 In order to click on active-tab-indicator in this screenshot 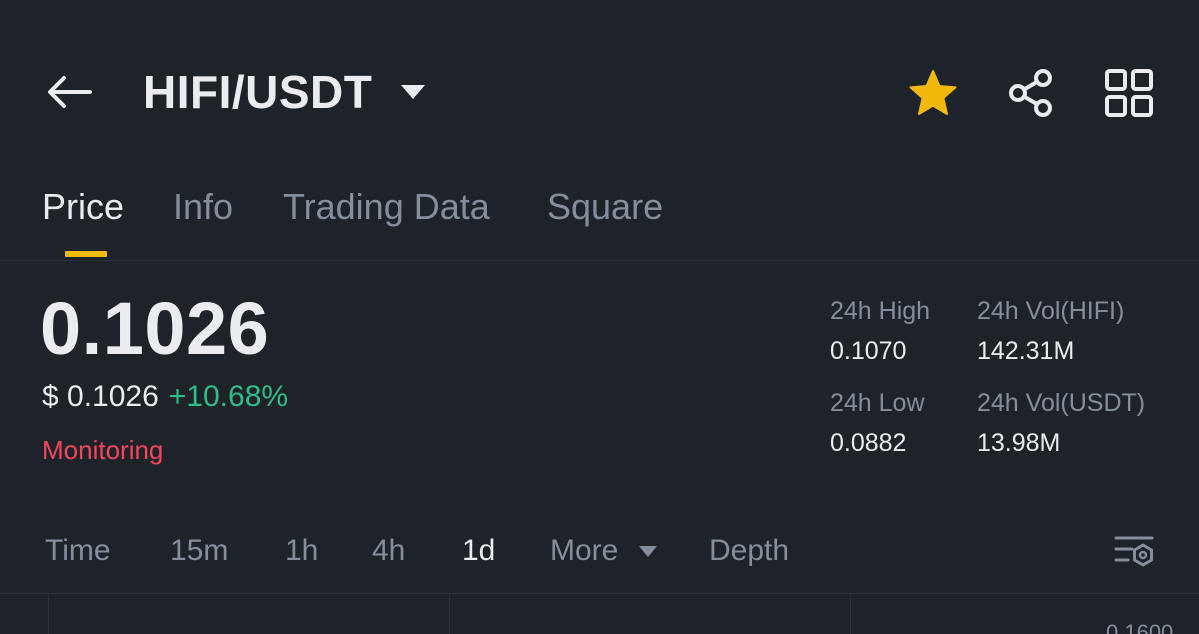, I will do `click(86, 254)`.